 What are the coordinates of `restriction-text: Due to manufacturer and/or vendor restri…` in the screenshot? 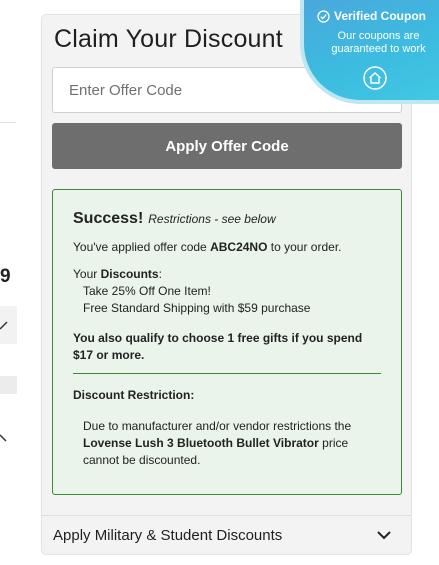 It's located at (217, 443).